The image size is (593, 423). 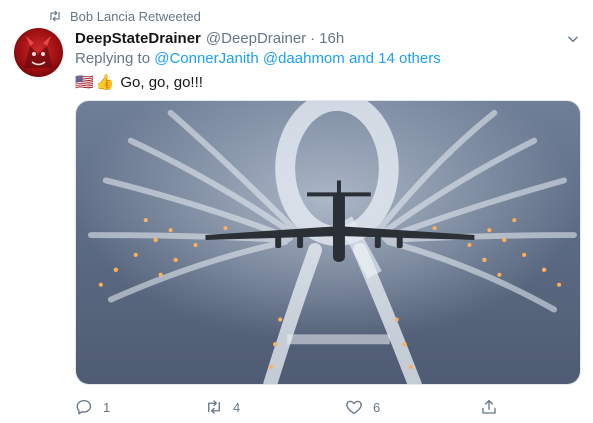 I want to click on more-options-button, so click(x=573, y=39).